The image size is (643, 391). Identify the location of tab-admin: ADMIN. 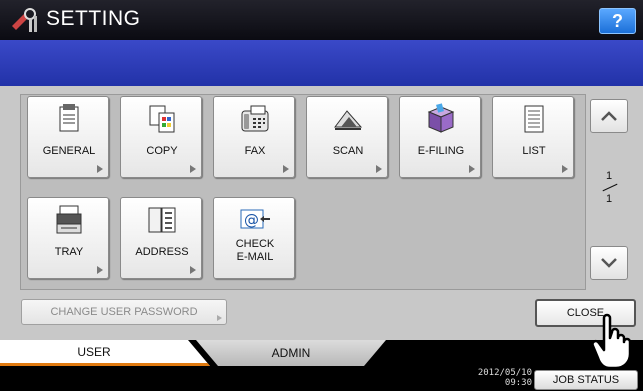
(291, 353).